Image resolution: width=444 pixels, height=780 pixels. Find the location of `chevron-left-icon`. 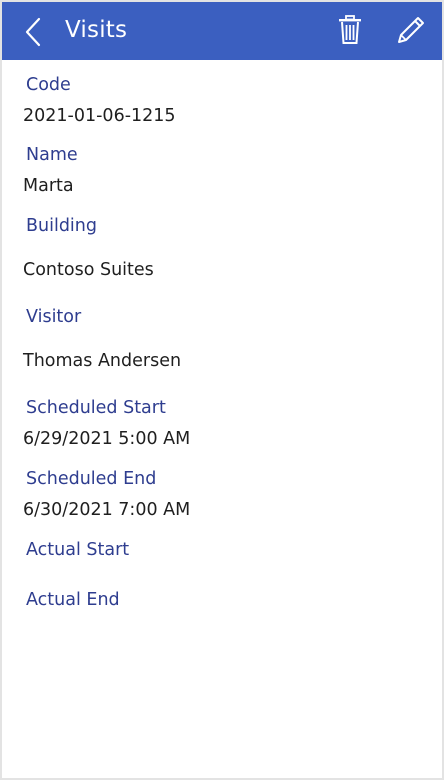

chevron-left-icon is located at coordinates (33, 32).